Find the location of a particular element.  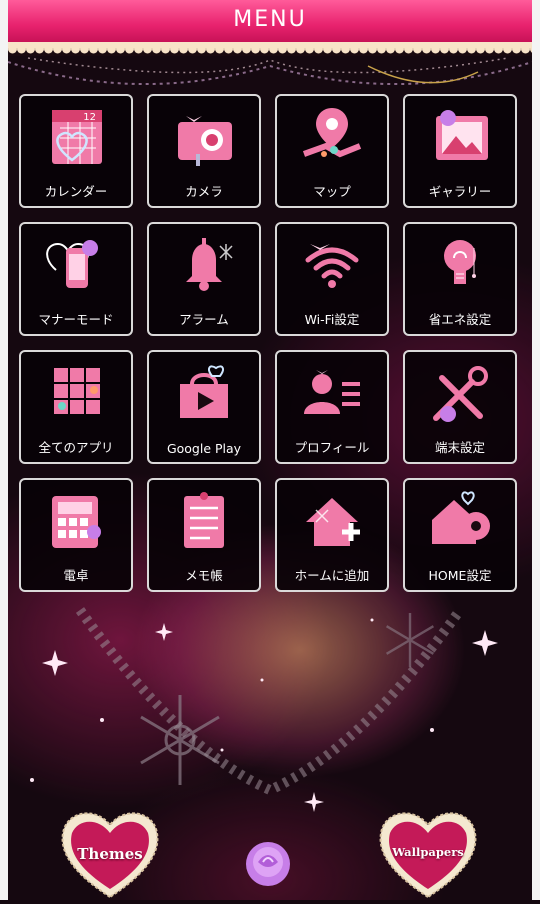

app-tile-profile: プロフィール is located at coordinates (332, 407).